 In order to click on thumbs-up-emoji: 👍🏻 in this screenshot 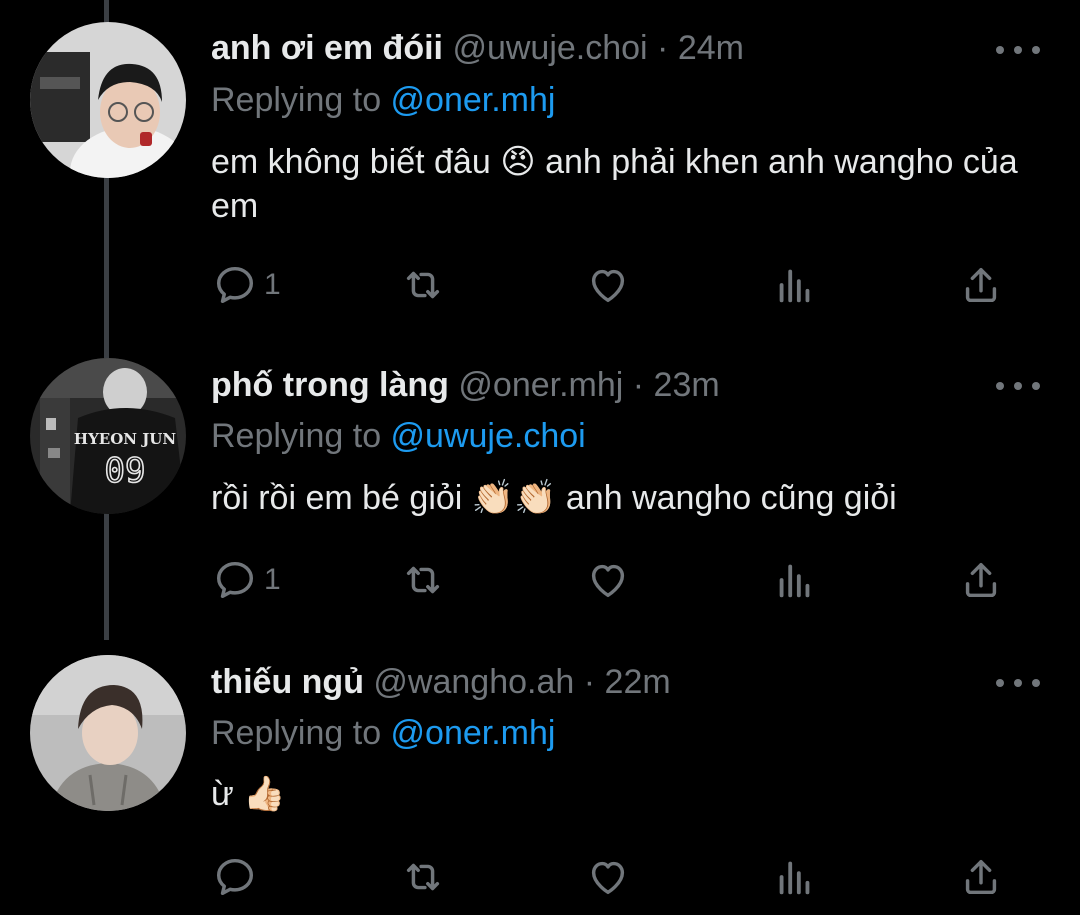, I will do `click(264, 794)`.